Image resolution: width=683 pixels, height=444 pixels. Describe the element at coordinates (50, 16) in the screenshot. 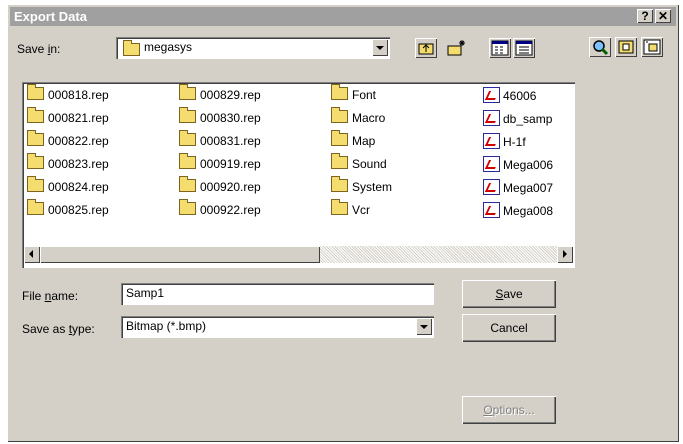

I see `window-title: Export Data` at that location.